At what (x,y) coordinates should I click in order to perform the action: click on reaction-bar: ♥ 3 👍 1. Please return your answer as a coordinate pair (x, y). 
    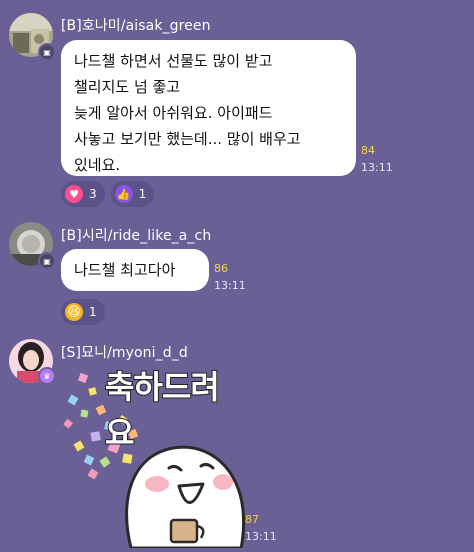
    Looking at the image, I should click on (108, 194).